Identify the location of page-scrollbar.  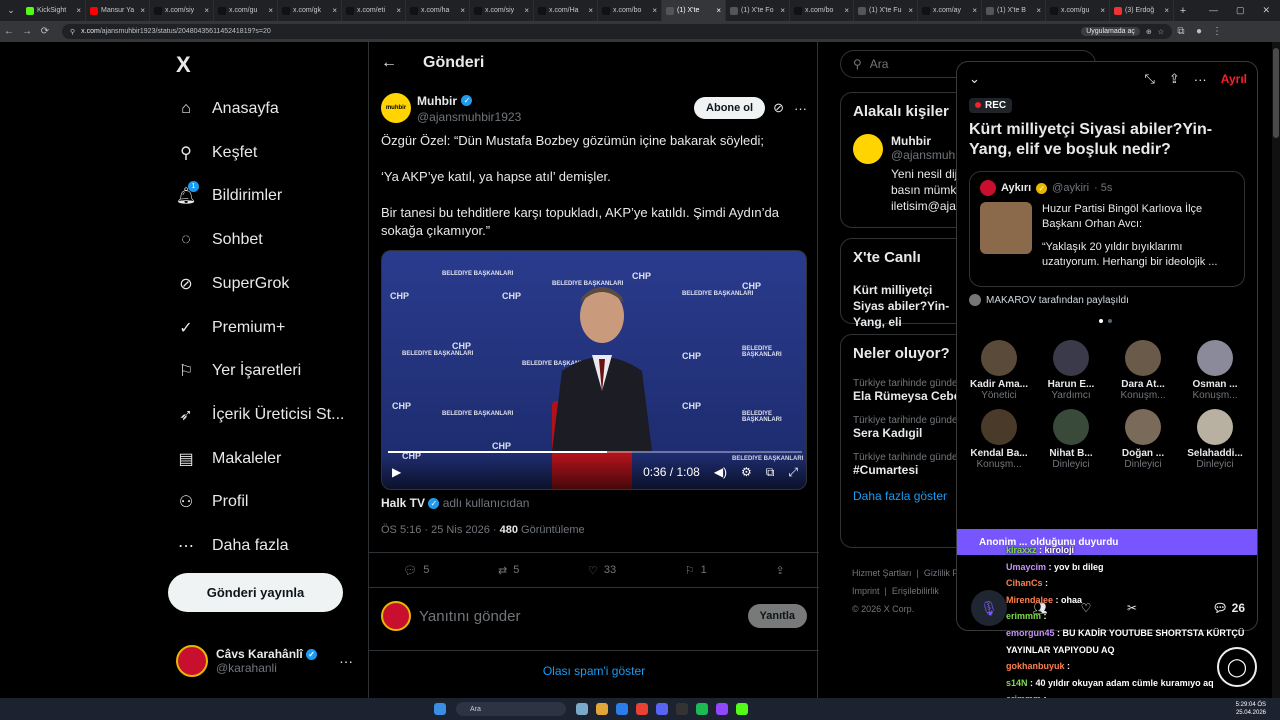
(1276, 370).